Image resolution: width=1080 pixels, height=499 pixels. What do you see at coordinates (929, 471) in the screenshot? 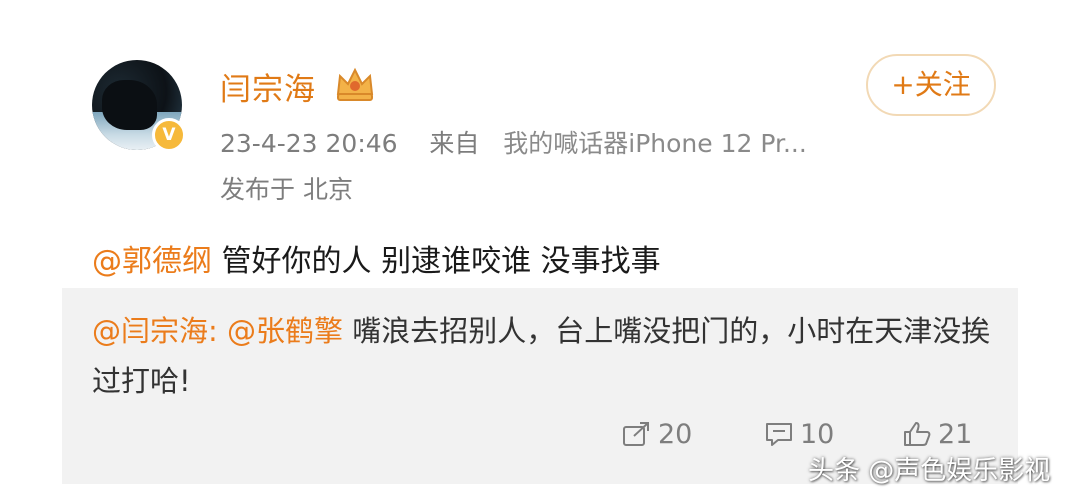
I see `watermark: 头条 @声色娱乐影视` at bounding box center [929, 471].